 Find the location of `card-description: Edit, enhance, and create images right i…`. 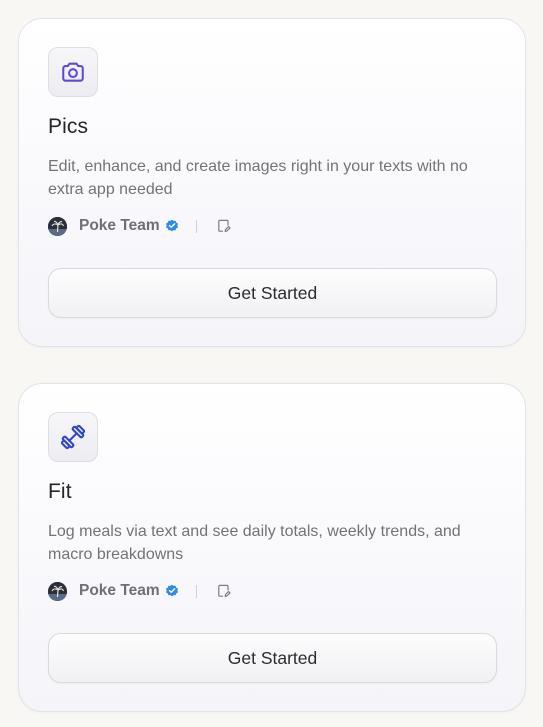

card-description: Edit, enhance, and create images right i… is located at coordinates (258, 178).